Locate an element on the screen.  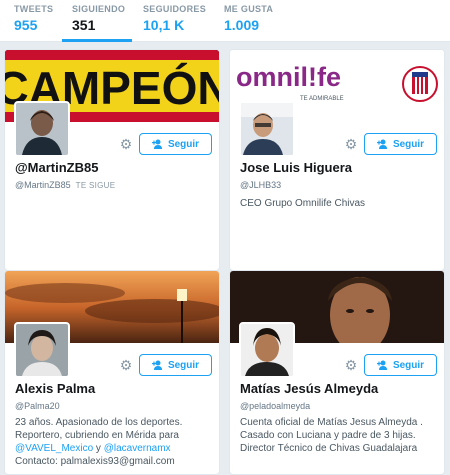
stat-label: ME GUSTA is located at coordinates (249, 9).